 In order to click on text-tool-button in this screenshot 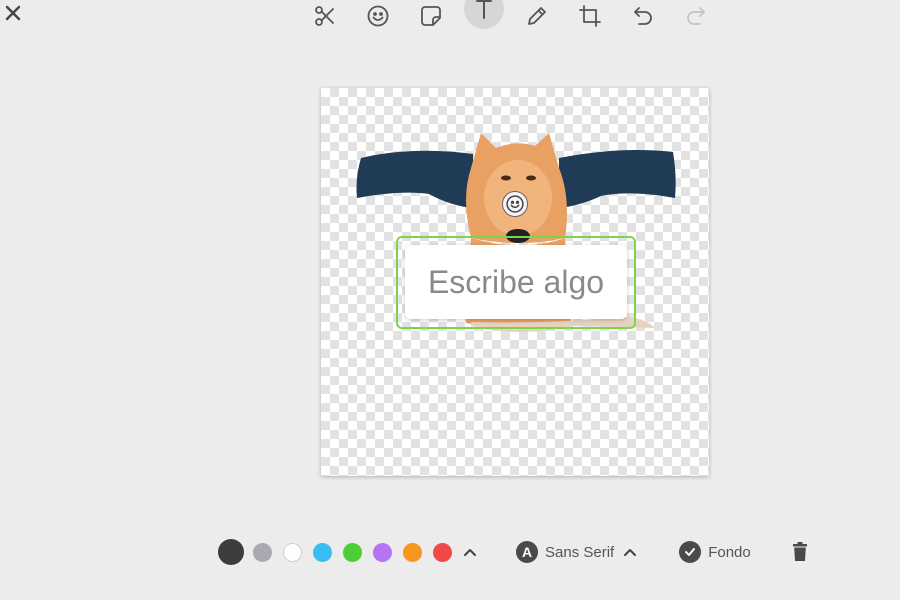, I will do `click(484, 14)`.